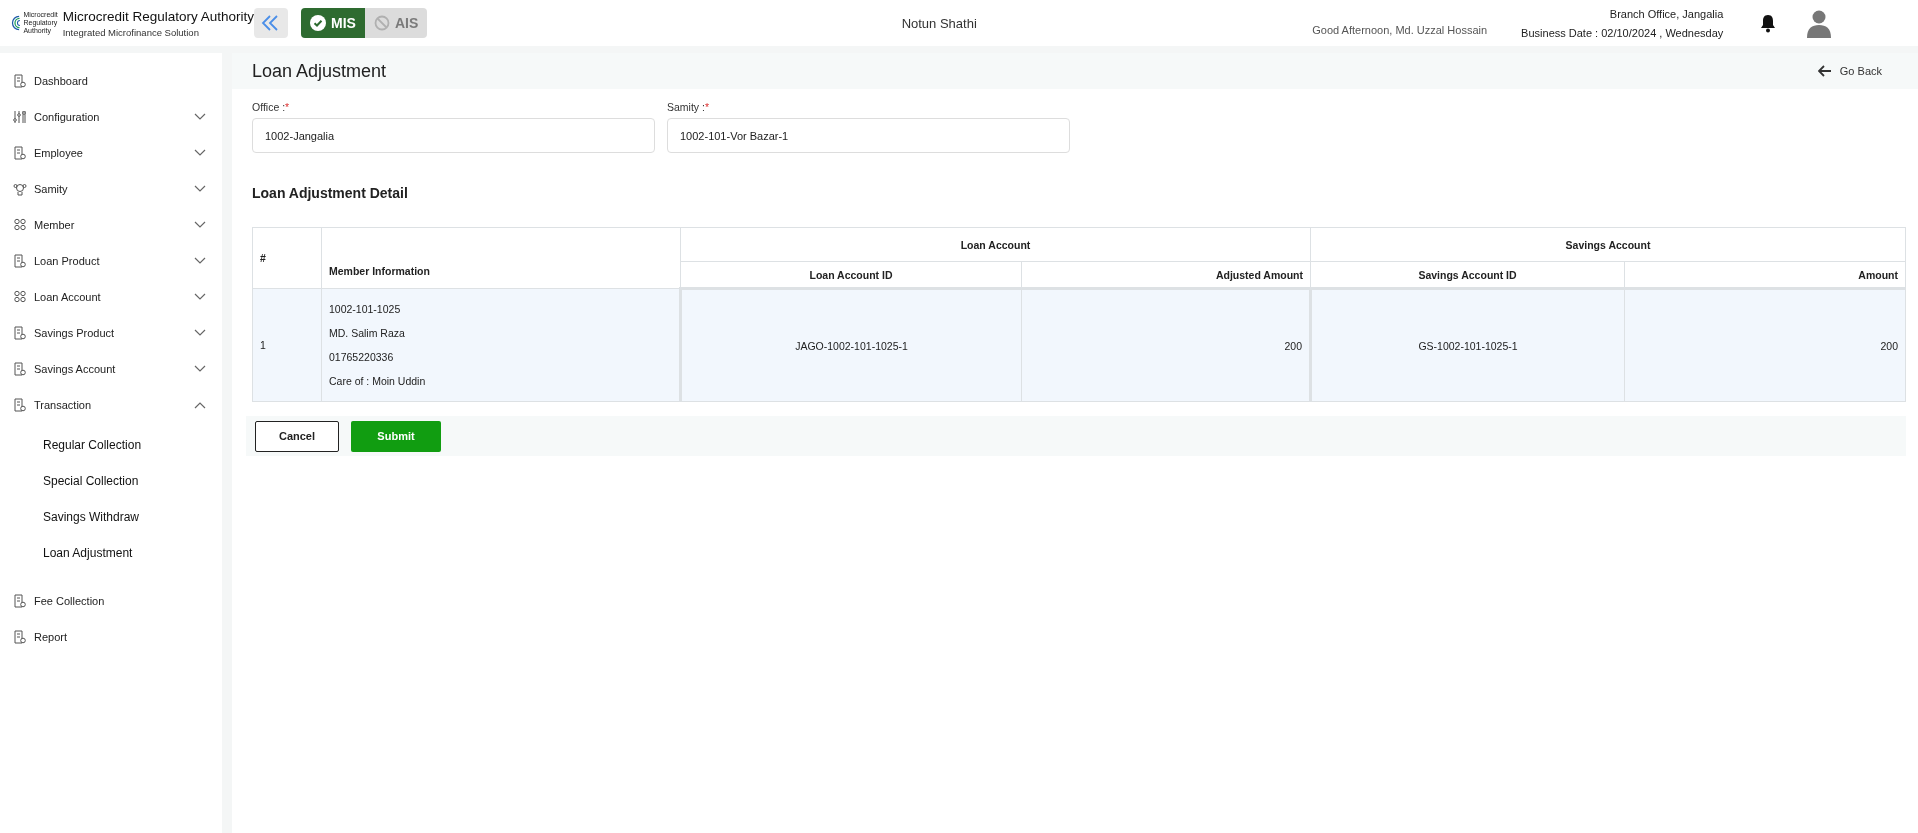  What do you see at coordinates (319, 71) in the screenshot?
I see `page-title: Loan Adjustment` at bounding box center [319, 71].